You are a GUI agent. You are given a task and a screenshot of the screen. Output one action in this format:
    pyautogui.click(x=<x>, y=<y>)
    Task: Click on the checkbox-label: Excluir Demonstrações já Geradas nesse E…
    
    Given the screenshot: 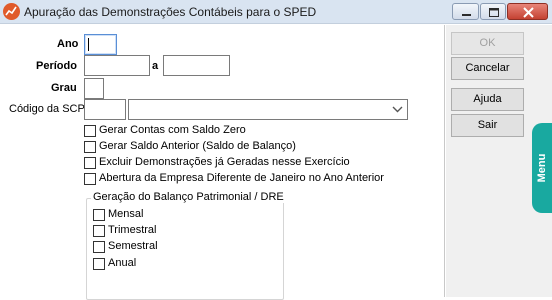 What is the action you would take?
    pyautogui.click(x=224, y=162)
    